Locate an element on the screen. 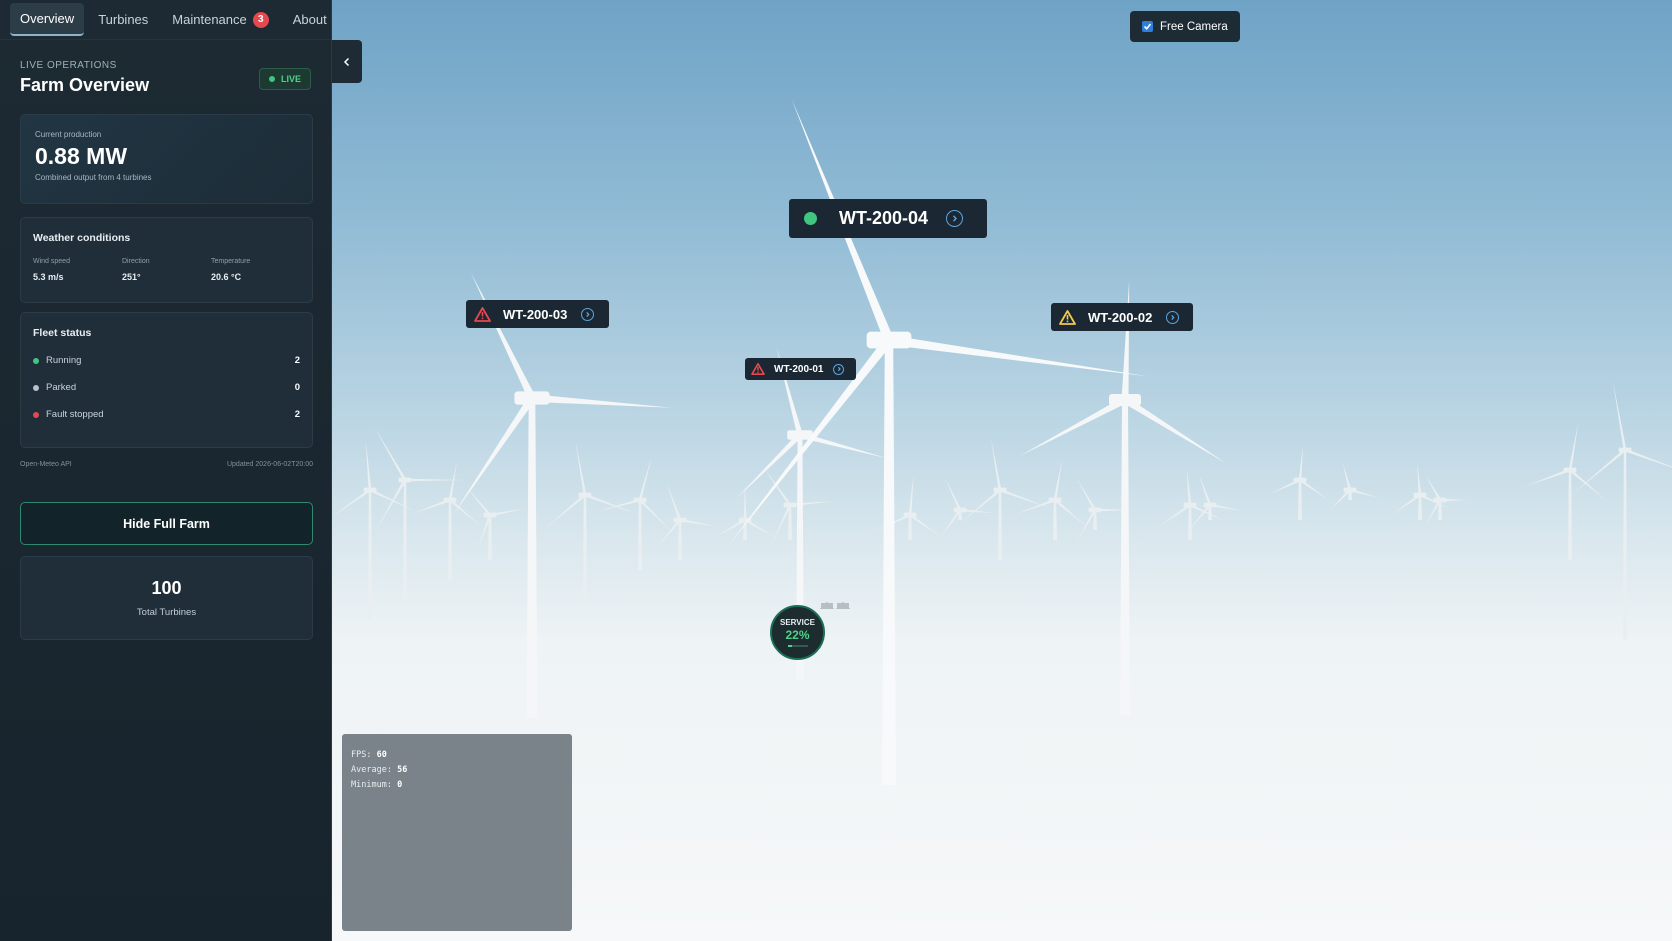 The image size is (1672, 941). weather-title: Weather conditions is located at coordinates (82, 238).